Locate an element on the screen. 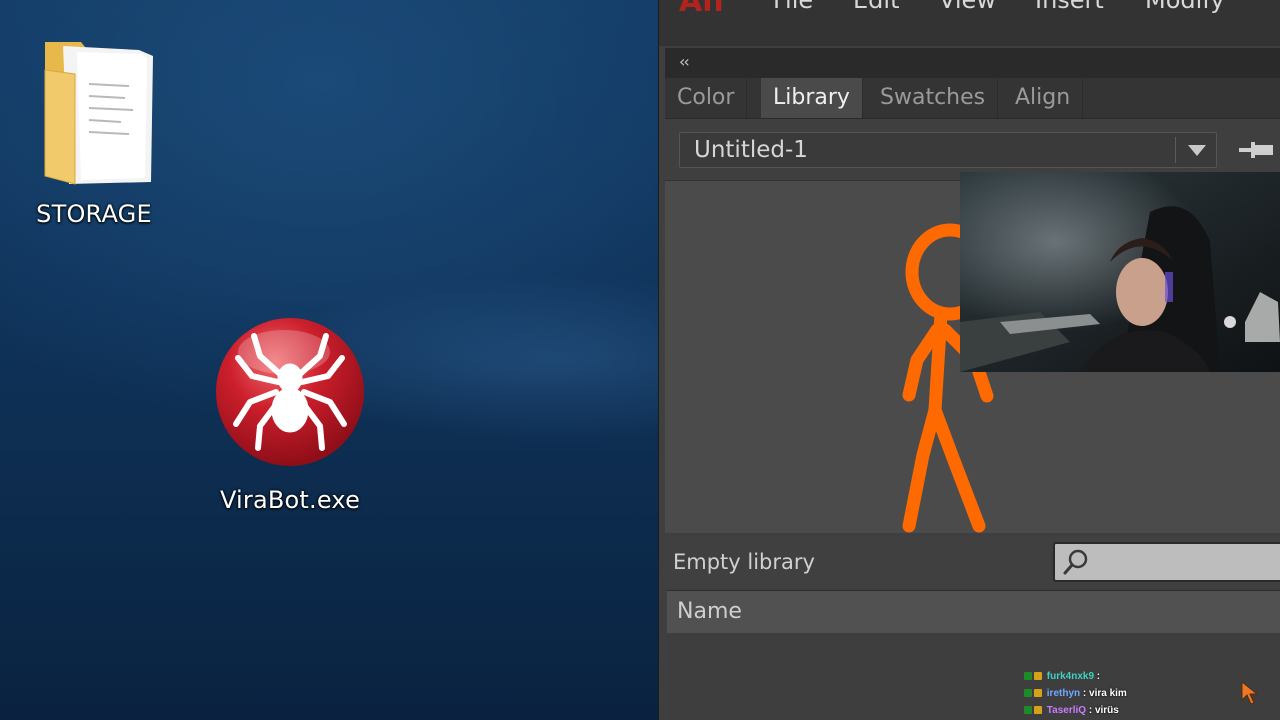 This screenshot has width=1280, height=720. spider-icon is located at coordinates (290, 392).